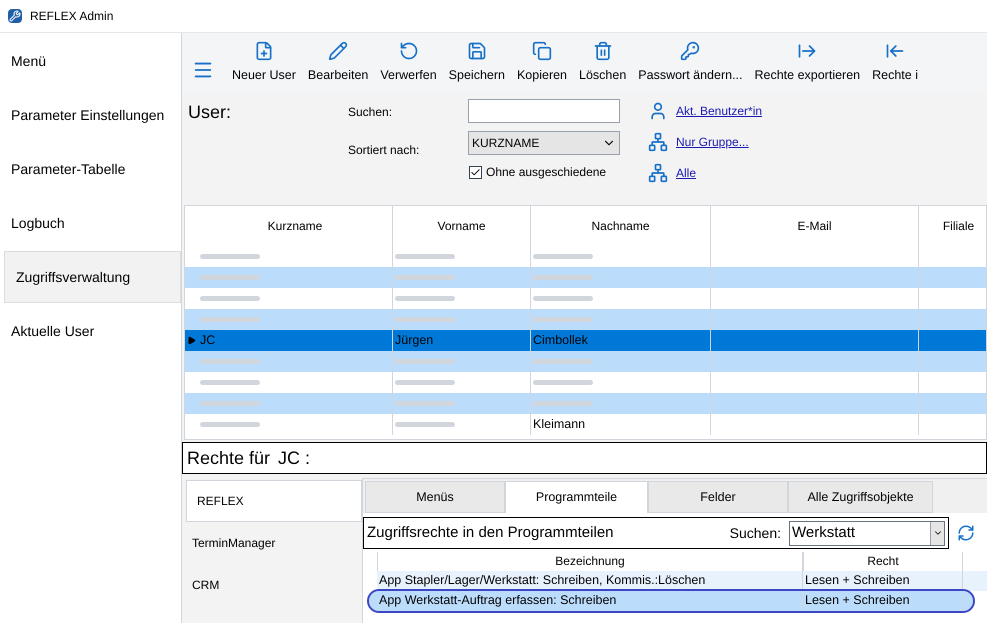 The height and width of the screenshot is (623, 987). Describe the element at coordinates (72, 16) in the screenshot. I see `window-title: REFLEX Admin` at that location.